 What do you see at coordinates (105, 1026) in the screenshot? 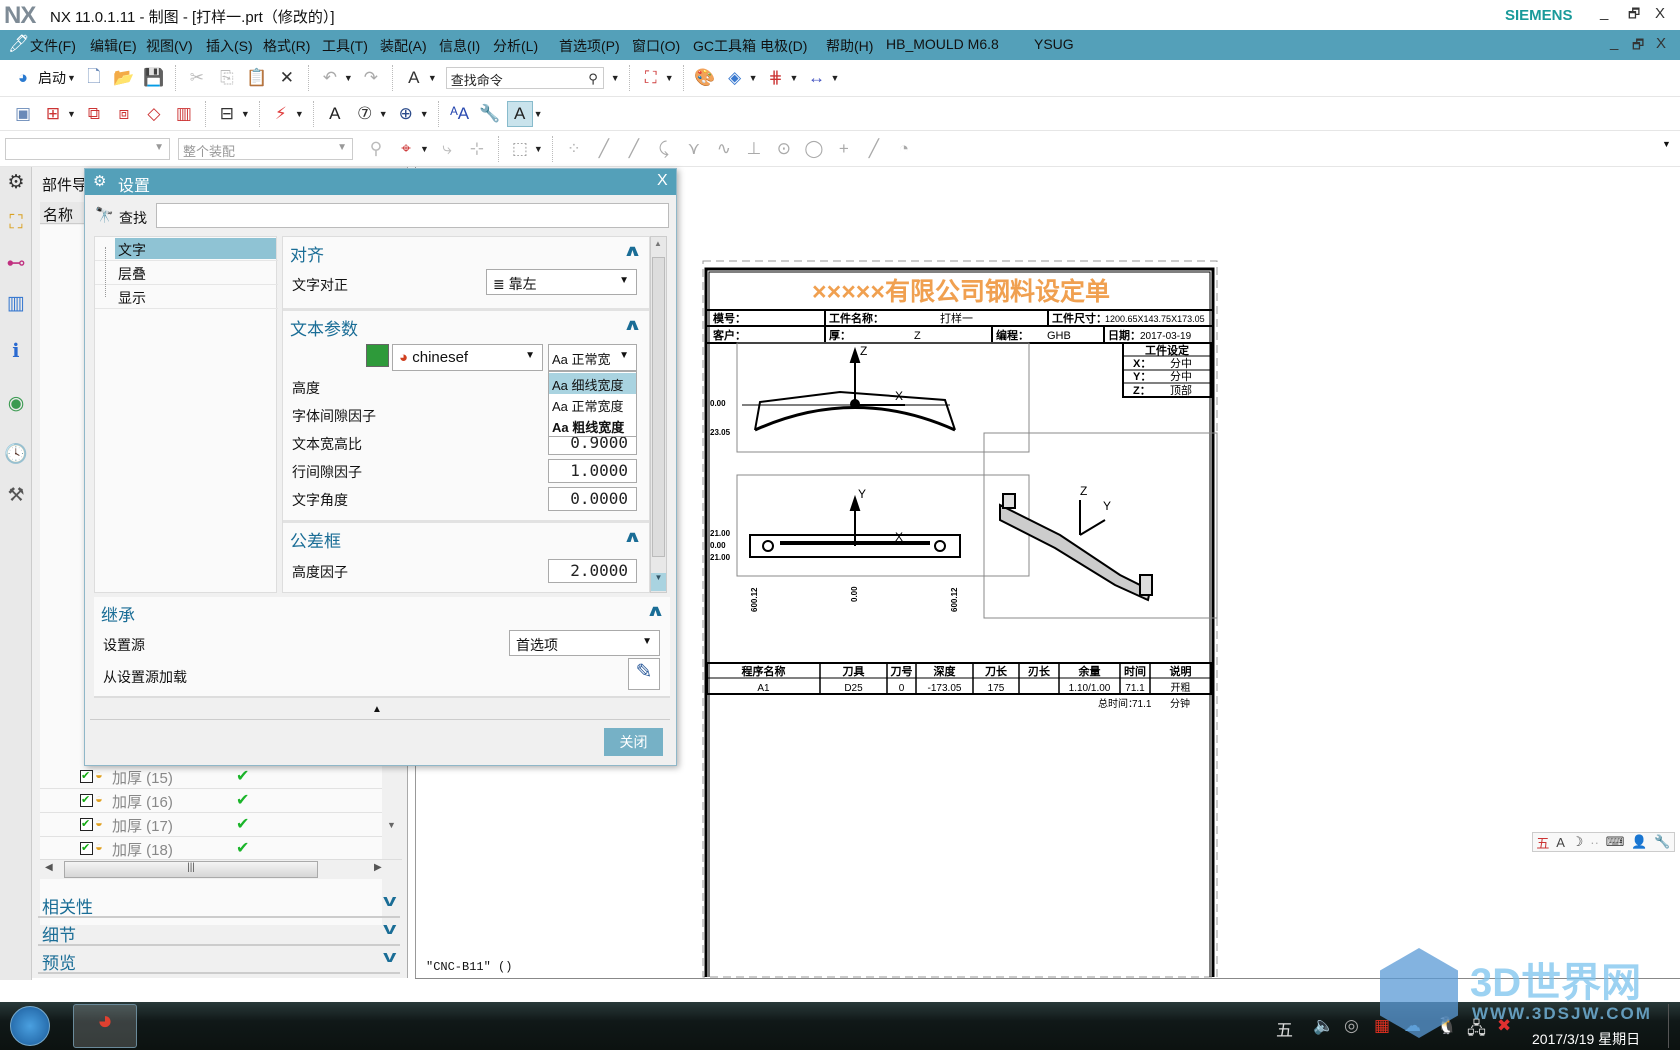
I see `nx-taskbar-button: ◕` at bounding box center [105, 1026].